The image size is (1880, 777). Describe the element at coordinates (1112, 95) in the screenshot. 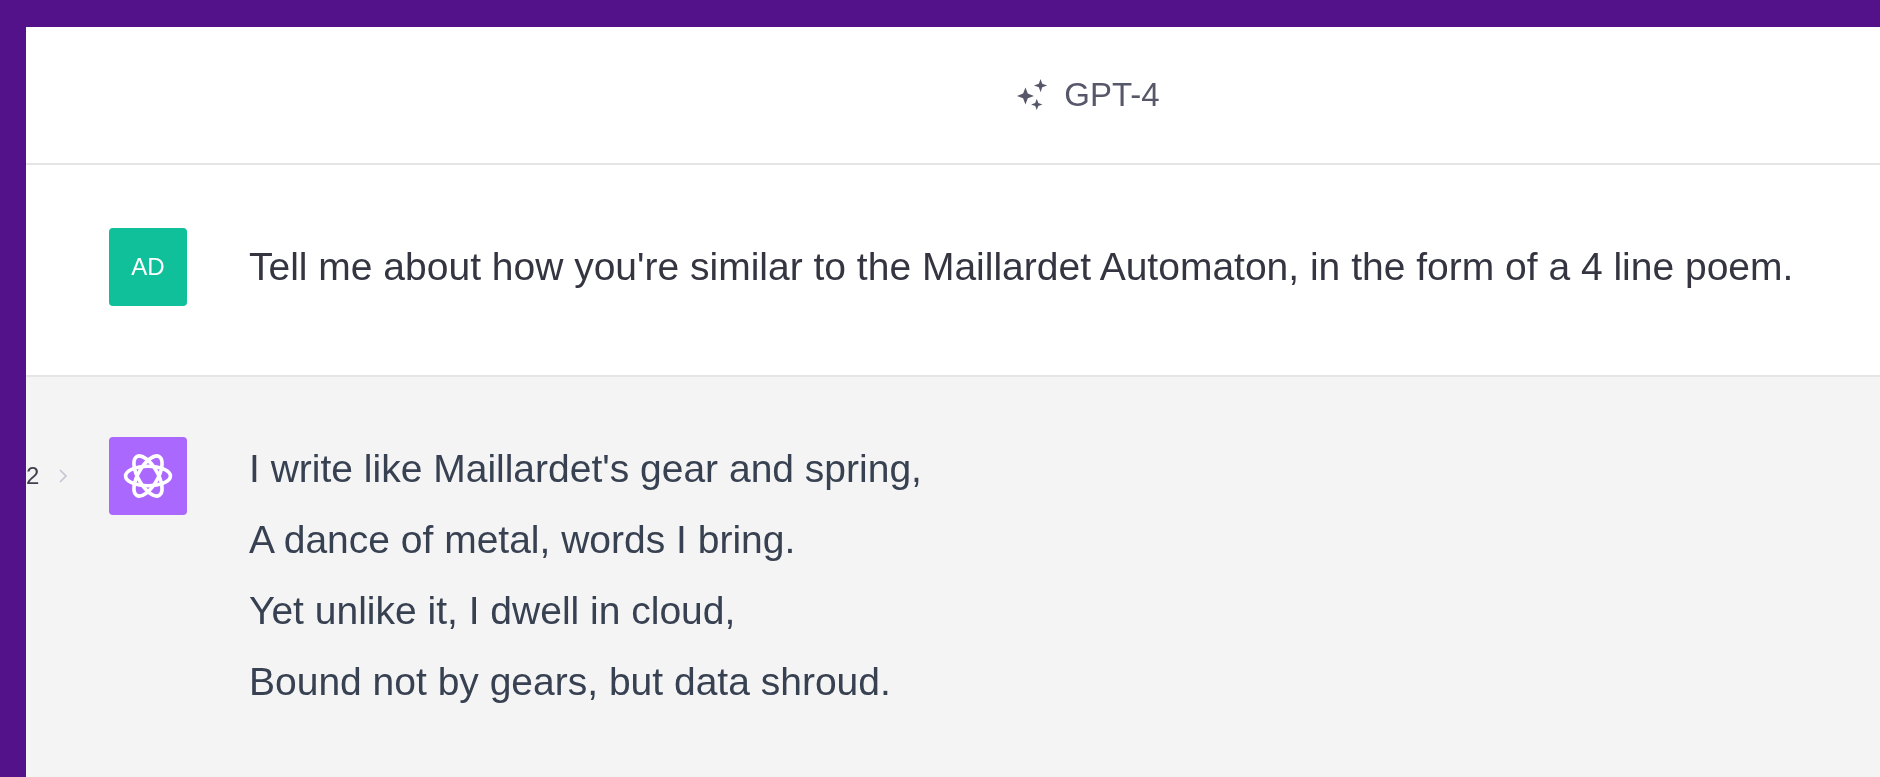

I see `model-name: GPT-4` at that location.